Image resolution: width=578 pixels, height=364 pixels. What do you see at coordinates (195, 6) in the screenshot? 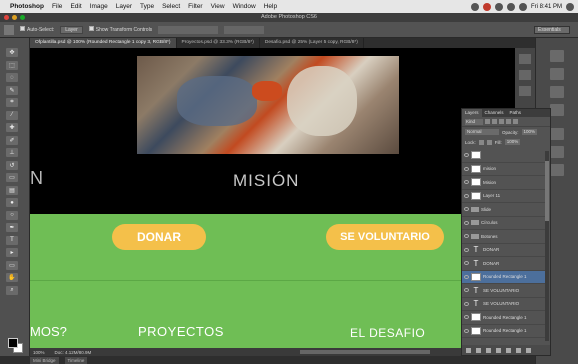
I see `menu-filter: Filter` at bounding box center [195, 6].